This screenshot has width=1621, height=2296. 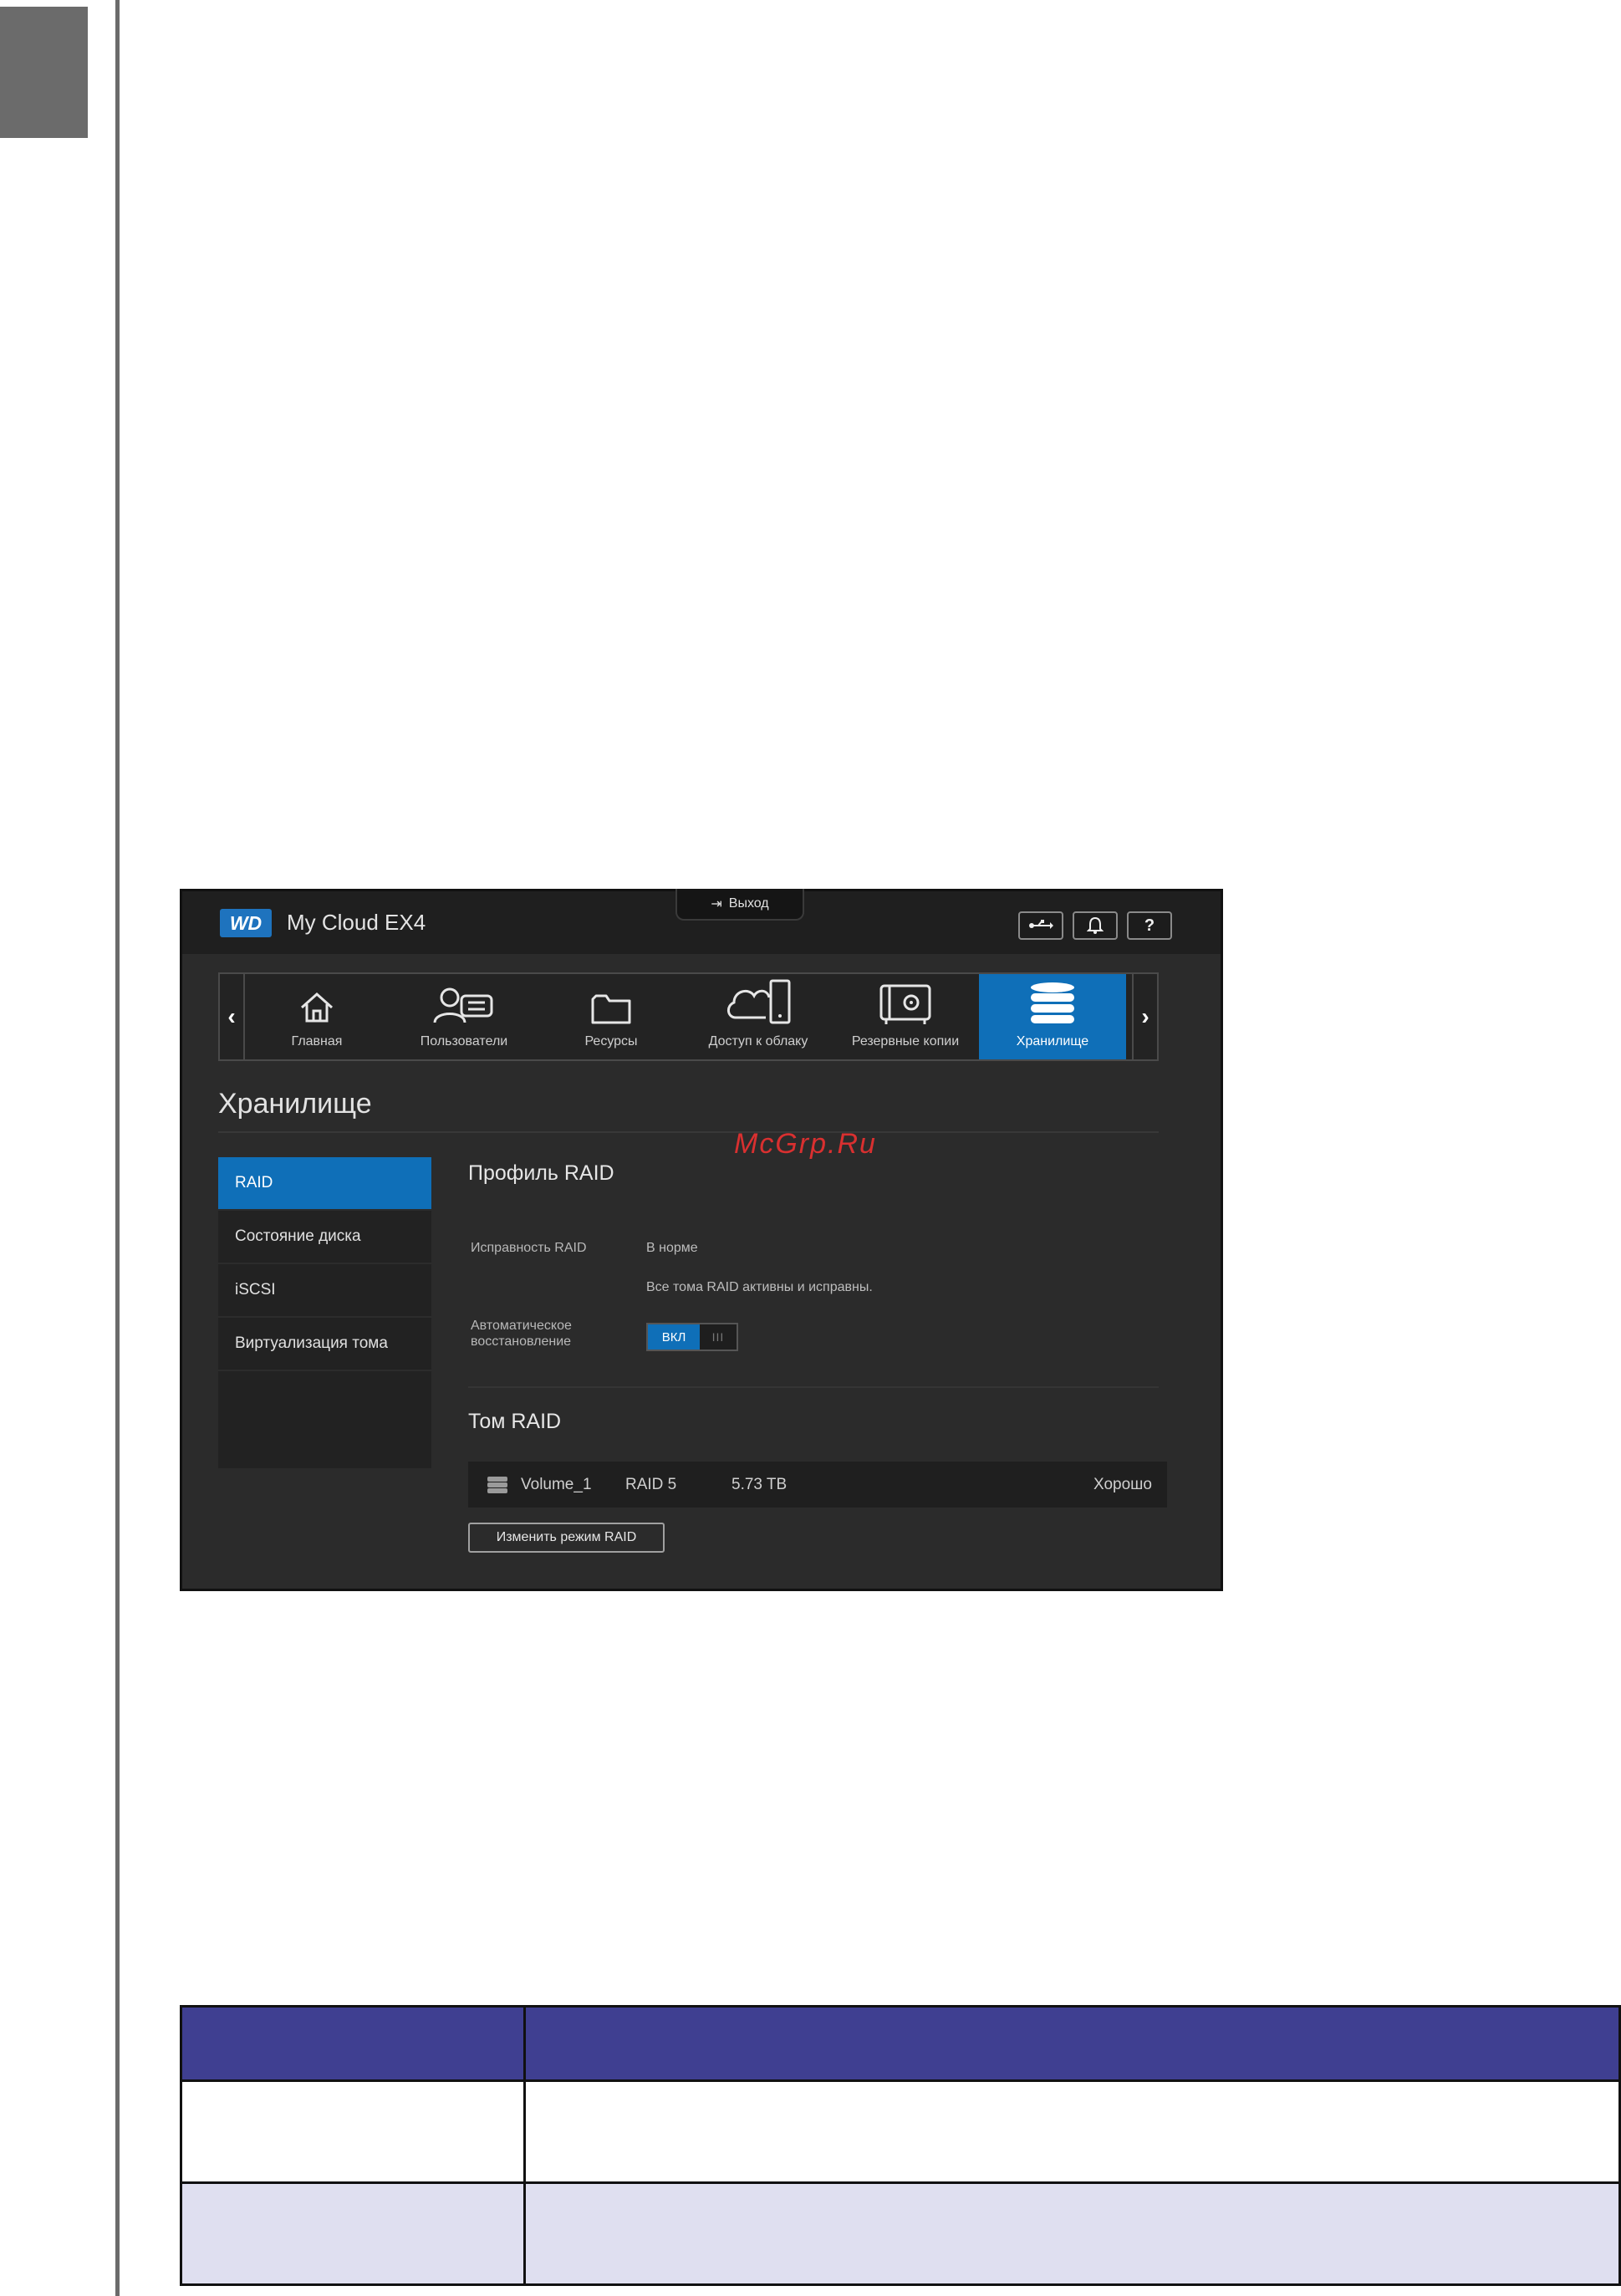 What do you see at coordinates (44, 72) in the screenshot?
I see `page-tab-marker` at bounding box center [44, 72].